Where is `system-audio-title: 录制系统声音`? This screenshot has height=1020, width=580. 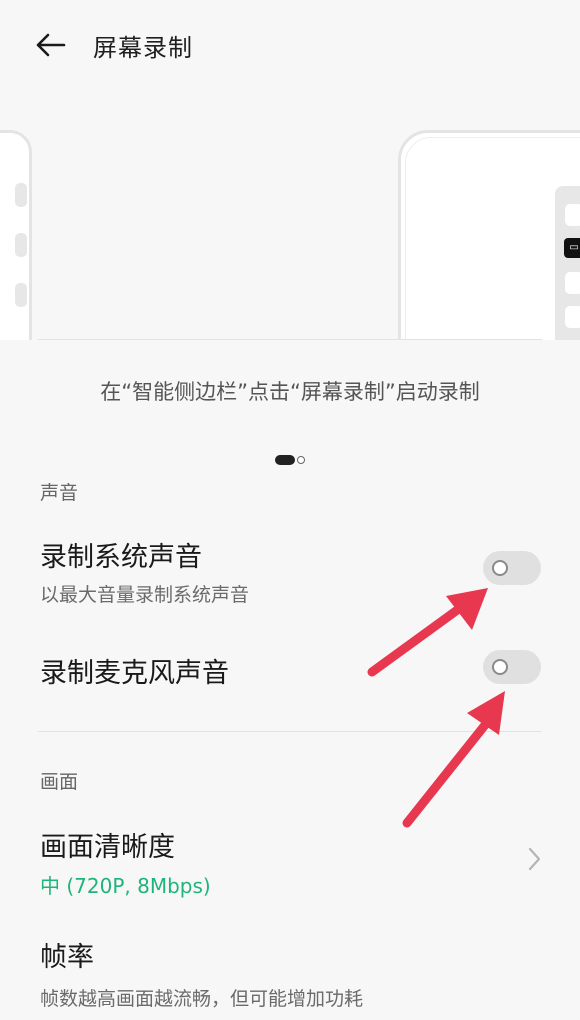 system-audio-title: 录制系统声音 is located at coordinates (121, 557).